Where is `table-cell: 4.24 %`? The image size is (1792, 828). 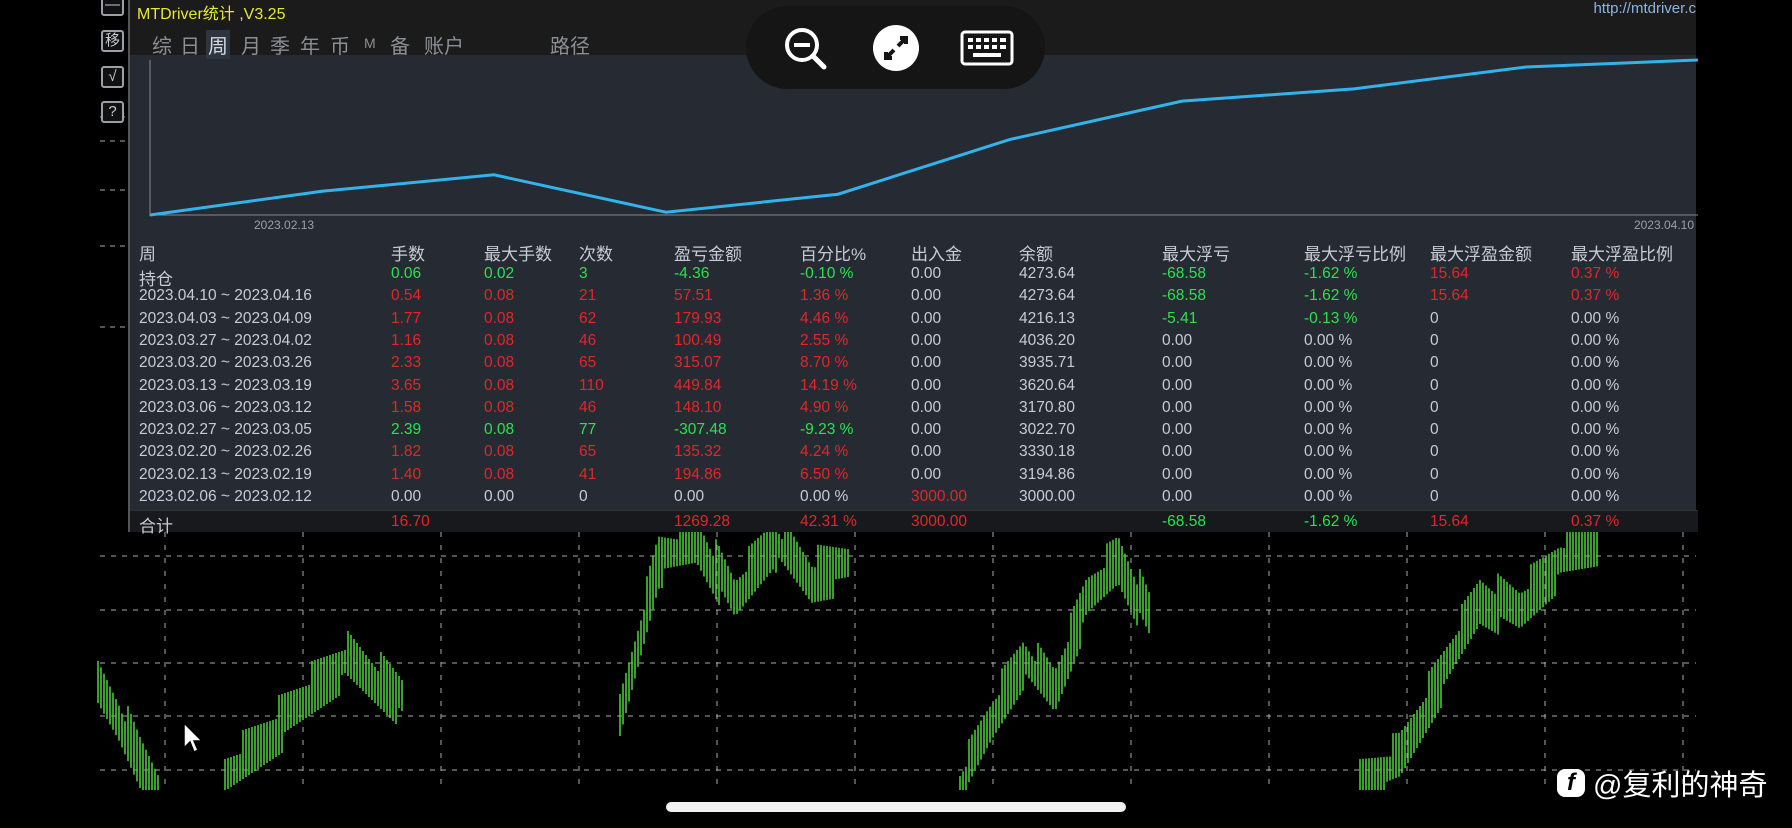
table-cell: 4.24 % is located at coordinates (824, 452).